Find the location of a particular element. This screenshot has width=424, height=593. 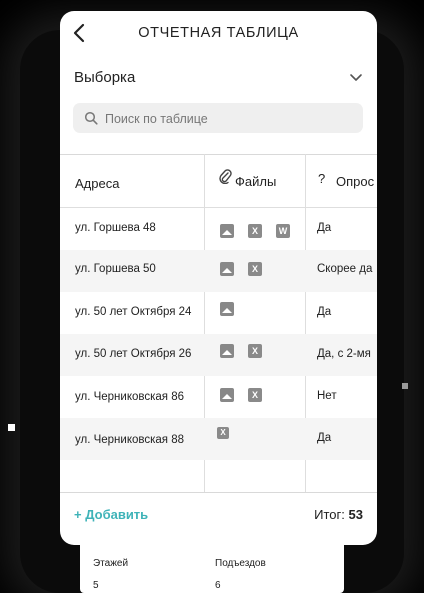

card-header: ОТЧЕТНАЯ ТАБЛИЦА is located at coordinates (218, 33).